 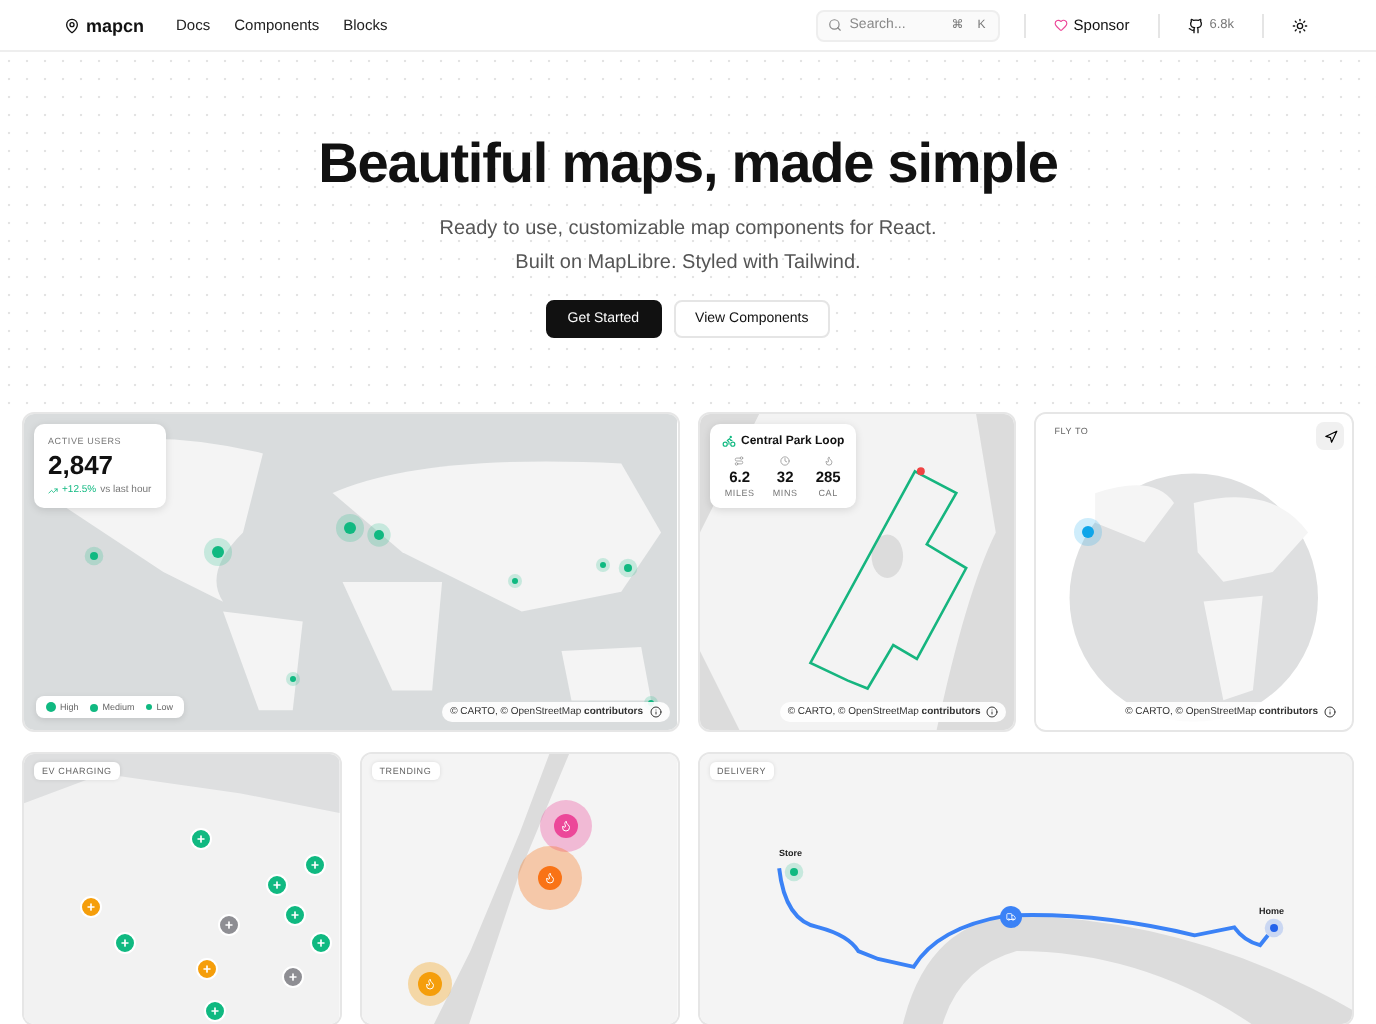 What do you see at coordinates (688, 247) in the screenshot?
I see `hero-subtitle: Ready to use, customizable map components for React. Built on MapLibre. Styled with Tailwind.` at bounding box center [688, 247].